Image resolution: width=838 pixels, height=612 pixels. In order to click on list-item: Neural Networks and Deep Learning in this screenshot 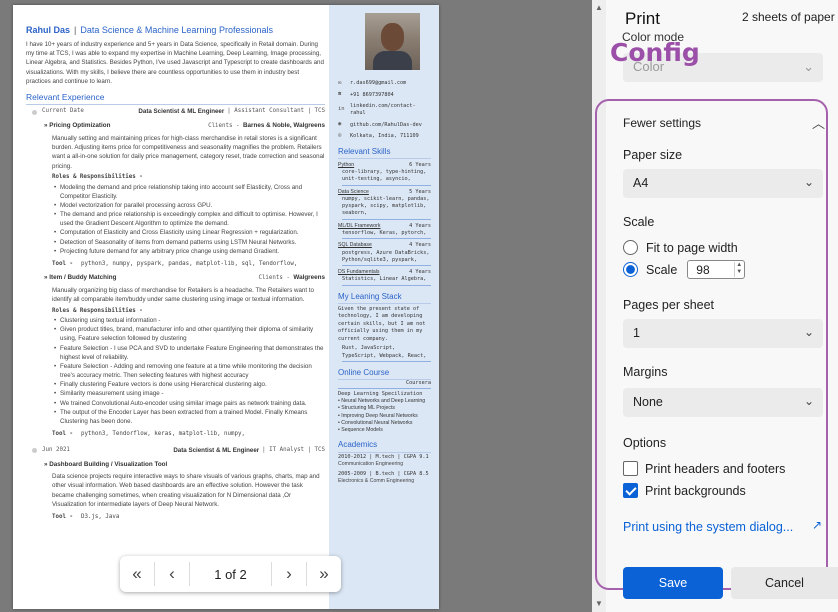, I will do `click(384, 401)`.